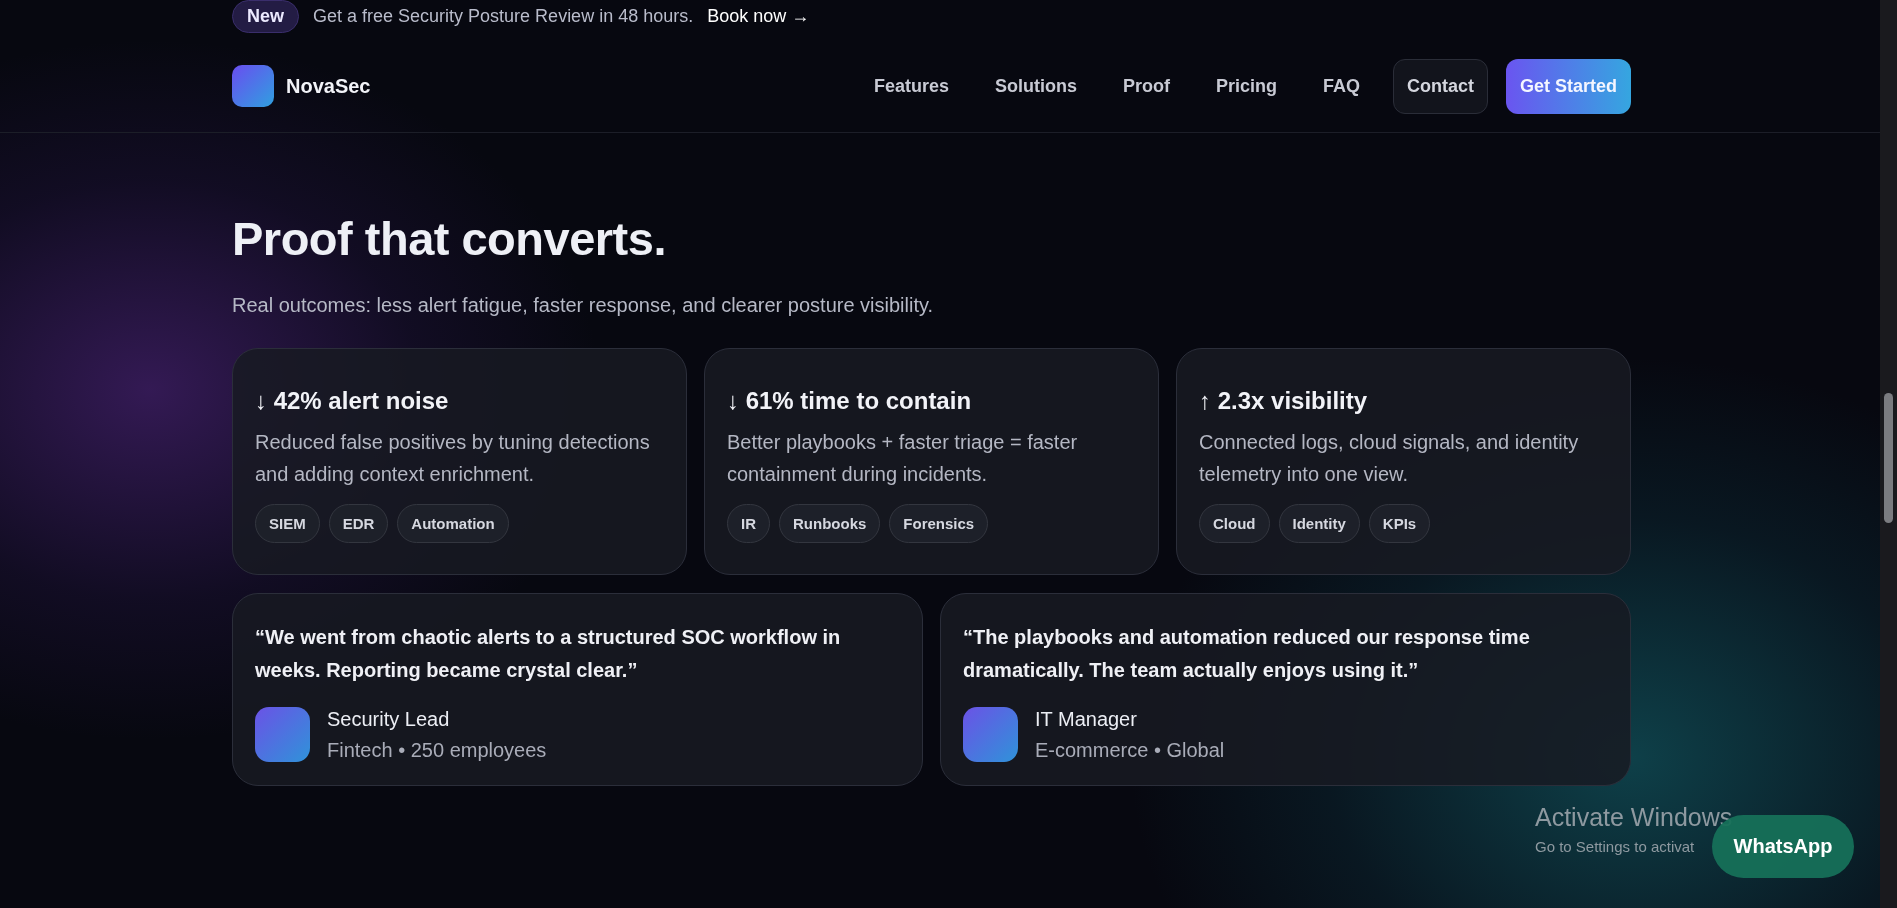 Image resolution: width=1897 pixels, height=908 pixels. I want to click on author-role: Security Lead, so click(389, 719).